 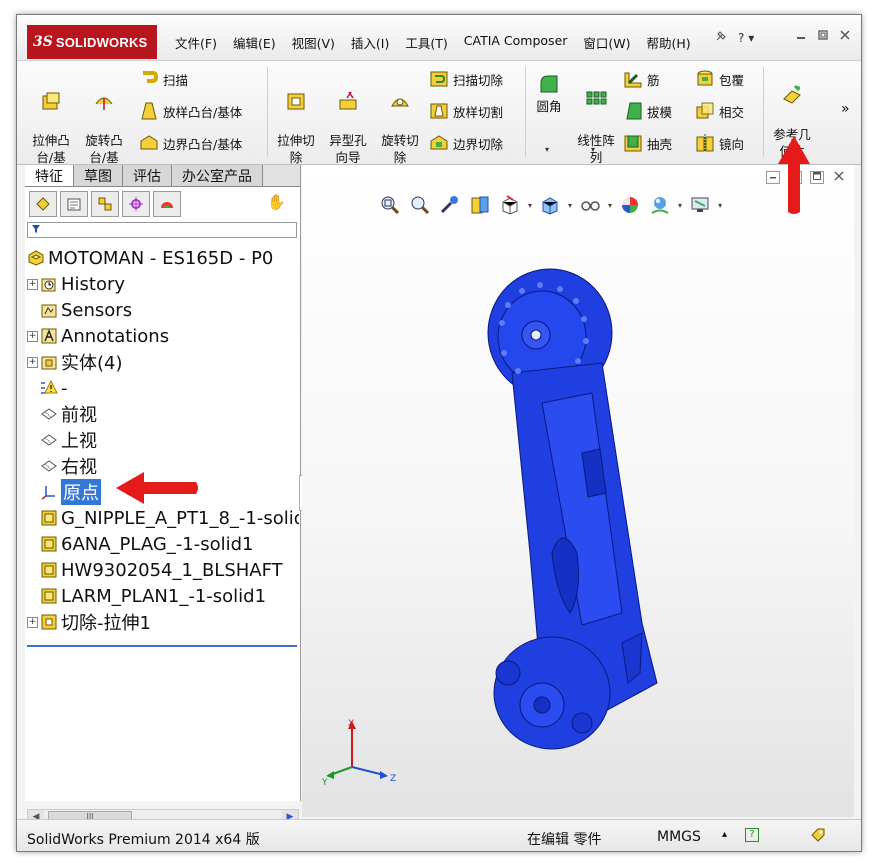 What do you see at coordinates (163, 440) in the screenshot?
I see `tree-item-top-plane: 上视` at bounding box center [163, 440].